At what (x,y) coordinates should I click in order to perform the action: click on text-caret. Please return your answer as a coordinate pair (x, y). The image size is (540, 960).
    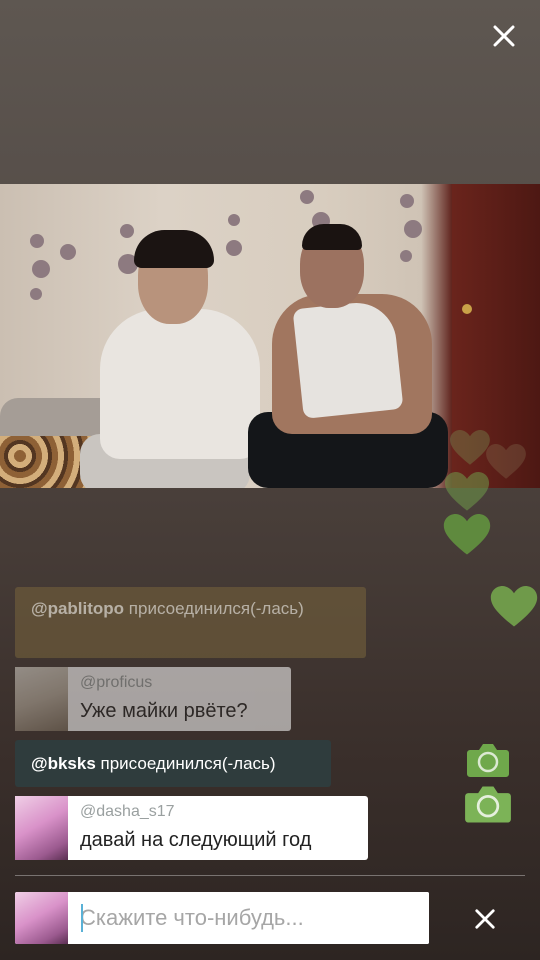
    Looking at the image, I should click on (82, 918).